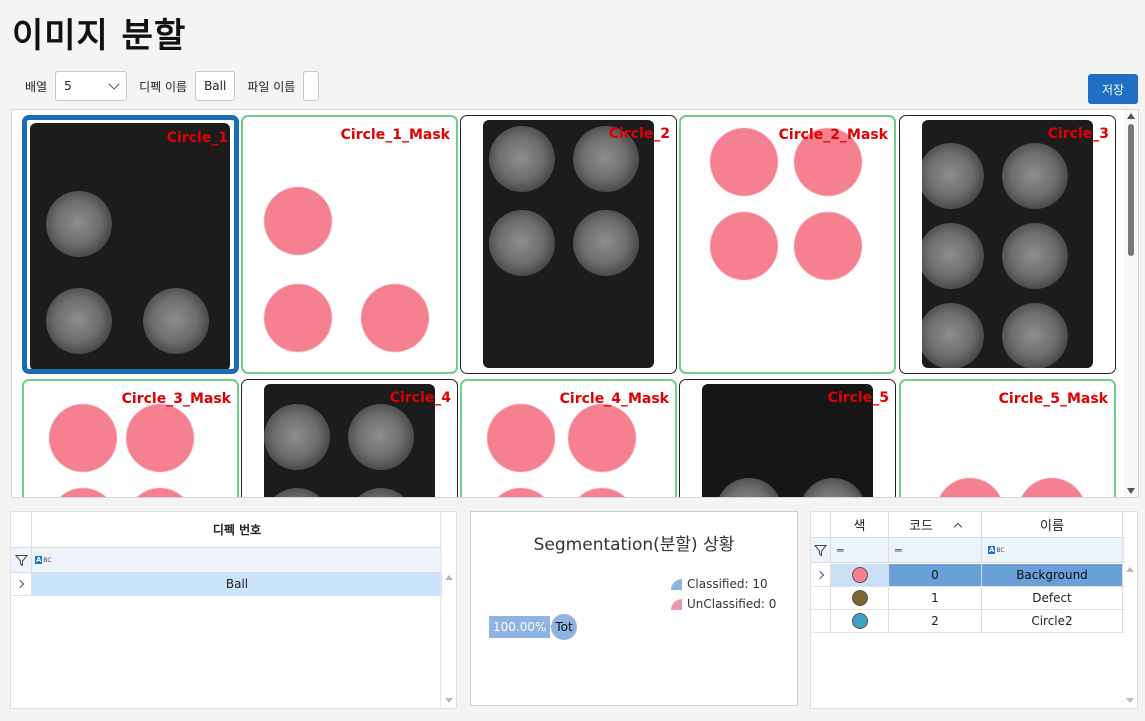 The height and width of the screenshot is (721, 1145). Describe the element at coordinates (921, 526) in the screenshot. I see `column-header-code-label: 코드` at that location.